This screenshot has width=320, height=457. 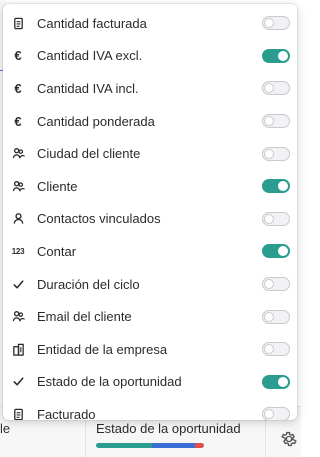 What do you see at coordinates (18, 349) in the screenshot?
I see `building-icon` at bounding box center [18, 349].